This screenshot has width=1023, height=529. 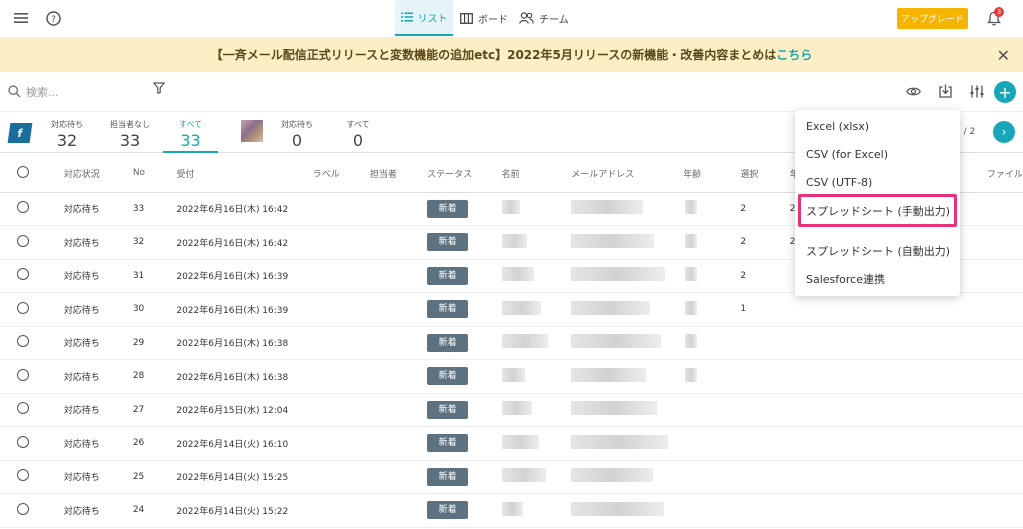 I want to click on tab-team: チーム, so click(x=544, y=18).